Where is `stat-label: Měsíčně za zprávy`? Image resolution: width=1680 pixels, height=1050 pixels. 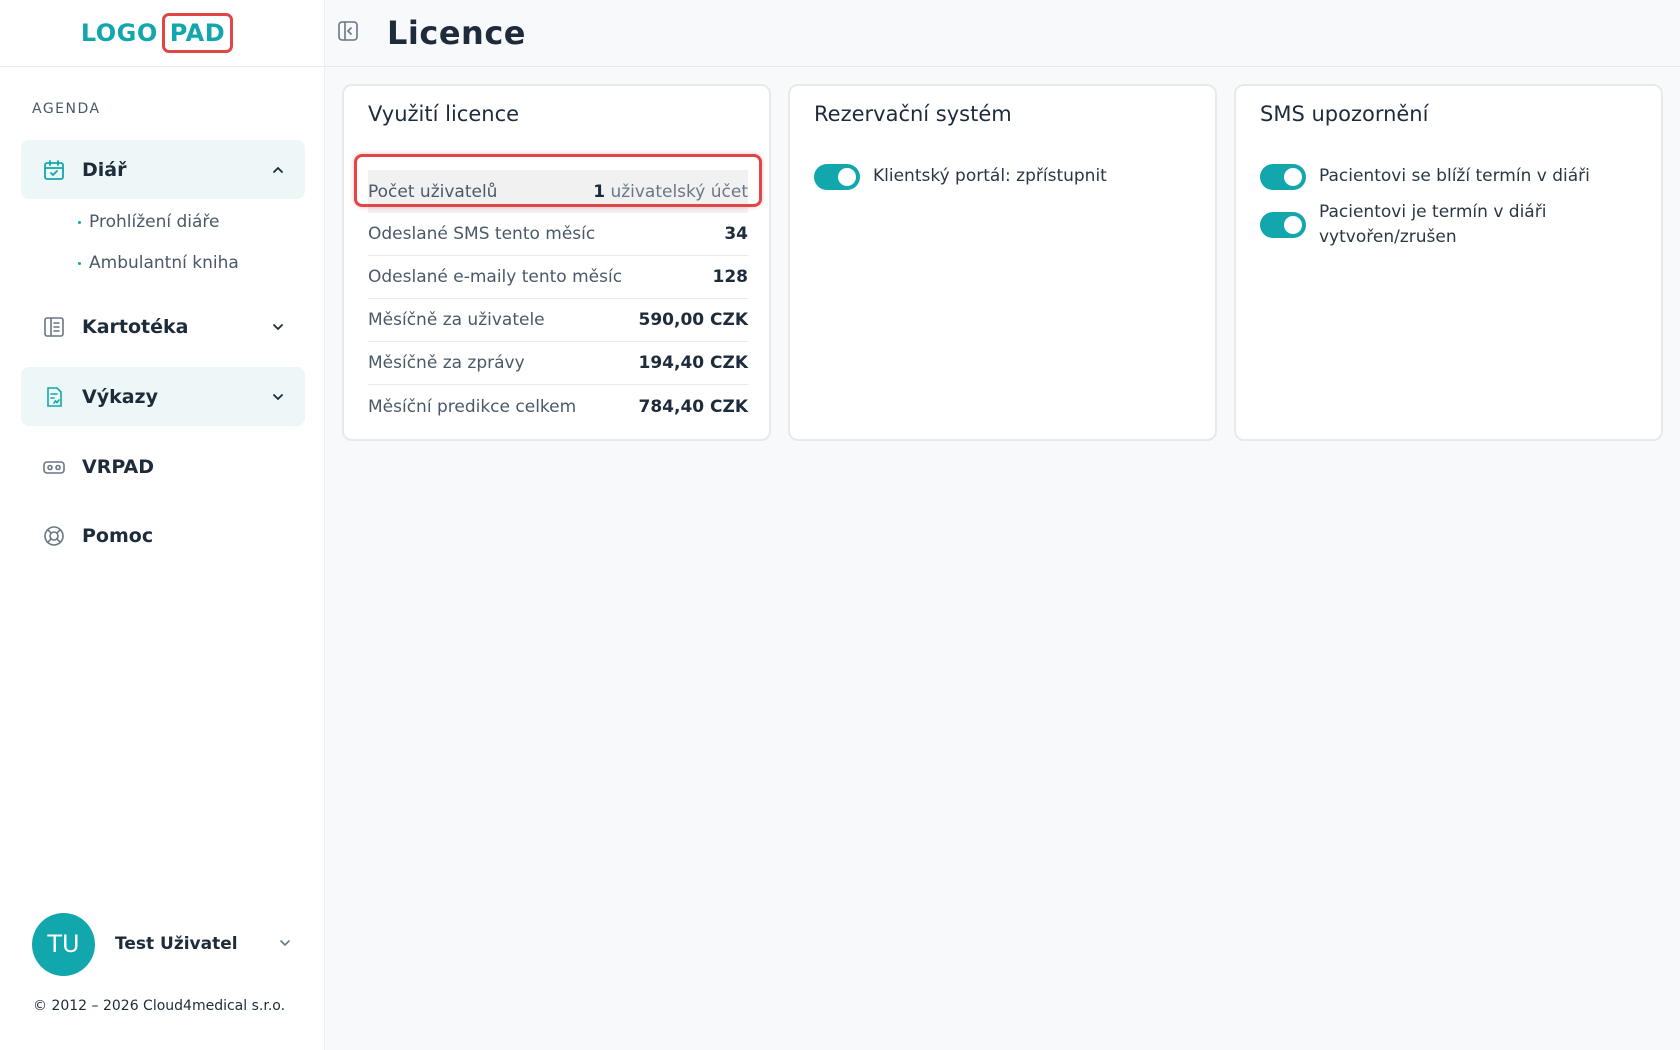
stat-label: Měsíčně za zprávy is located at coordinates (446, 363).